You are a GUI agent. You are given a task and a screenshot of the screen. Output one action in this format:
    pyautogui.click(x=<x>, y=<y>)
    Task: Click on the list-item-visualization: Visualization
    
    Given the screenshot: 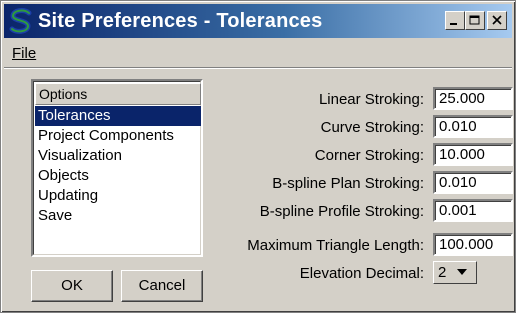 What is the action you would take?
    pyautogui.click(x=118, y=156)
    